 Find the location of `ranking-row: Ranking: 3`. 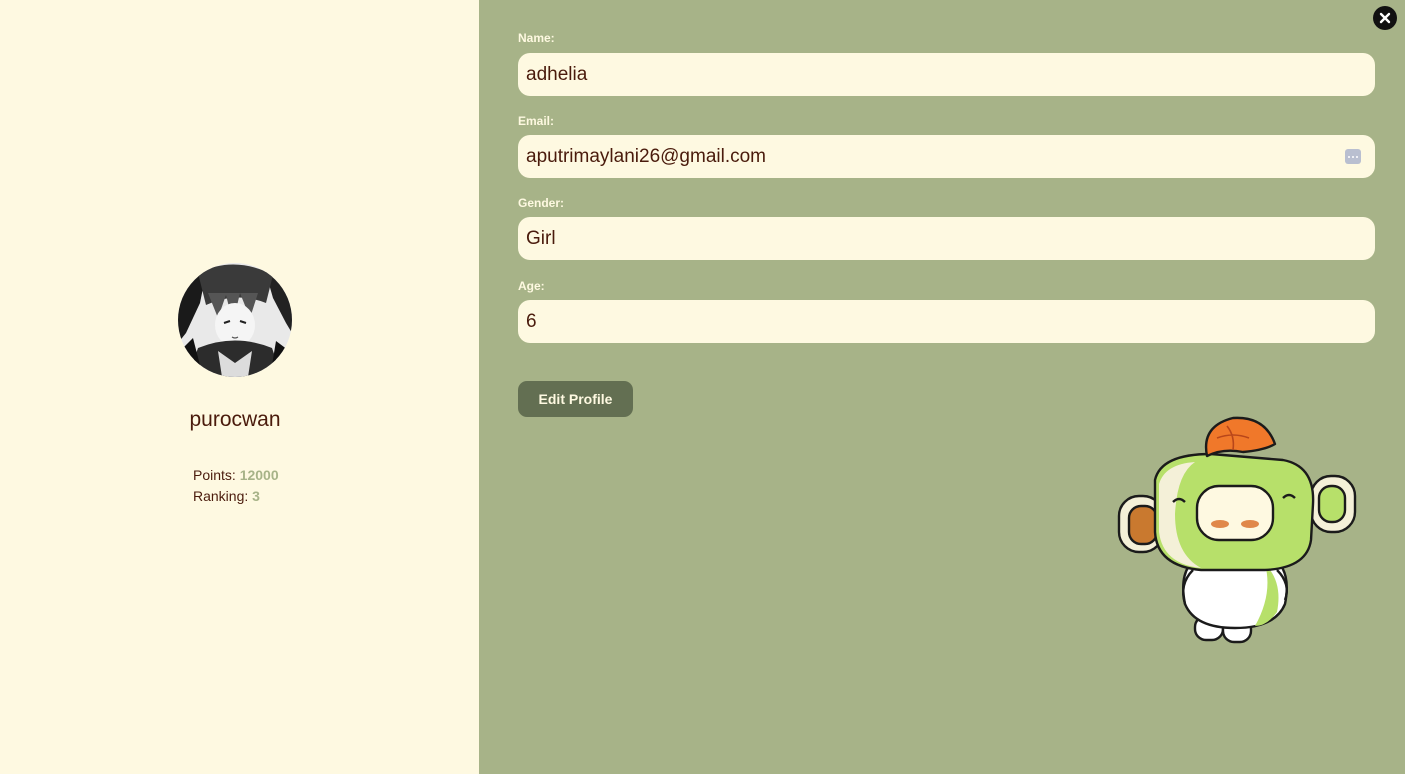

ranking-row: Ranking: 3 is located at coordinates (236, 496).